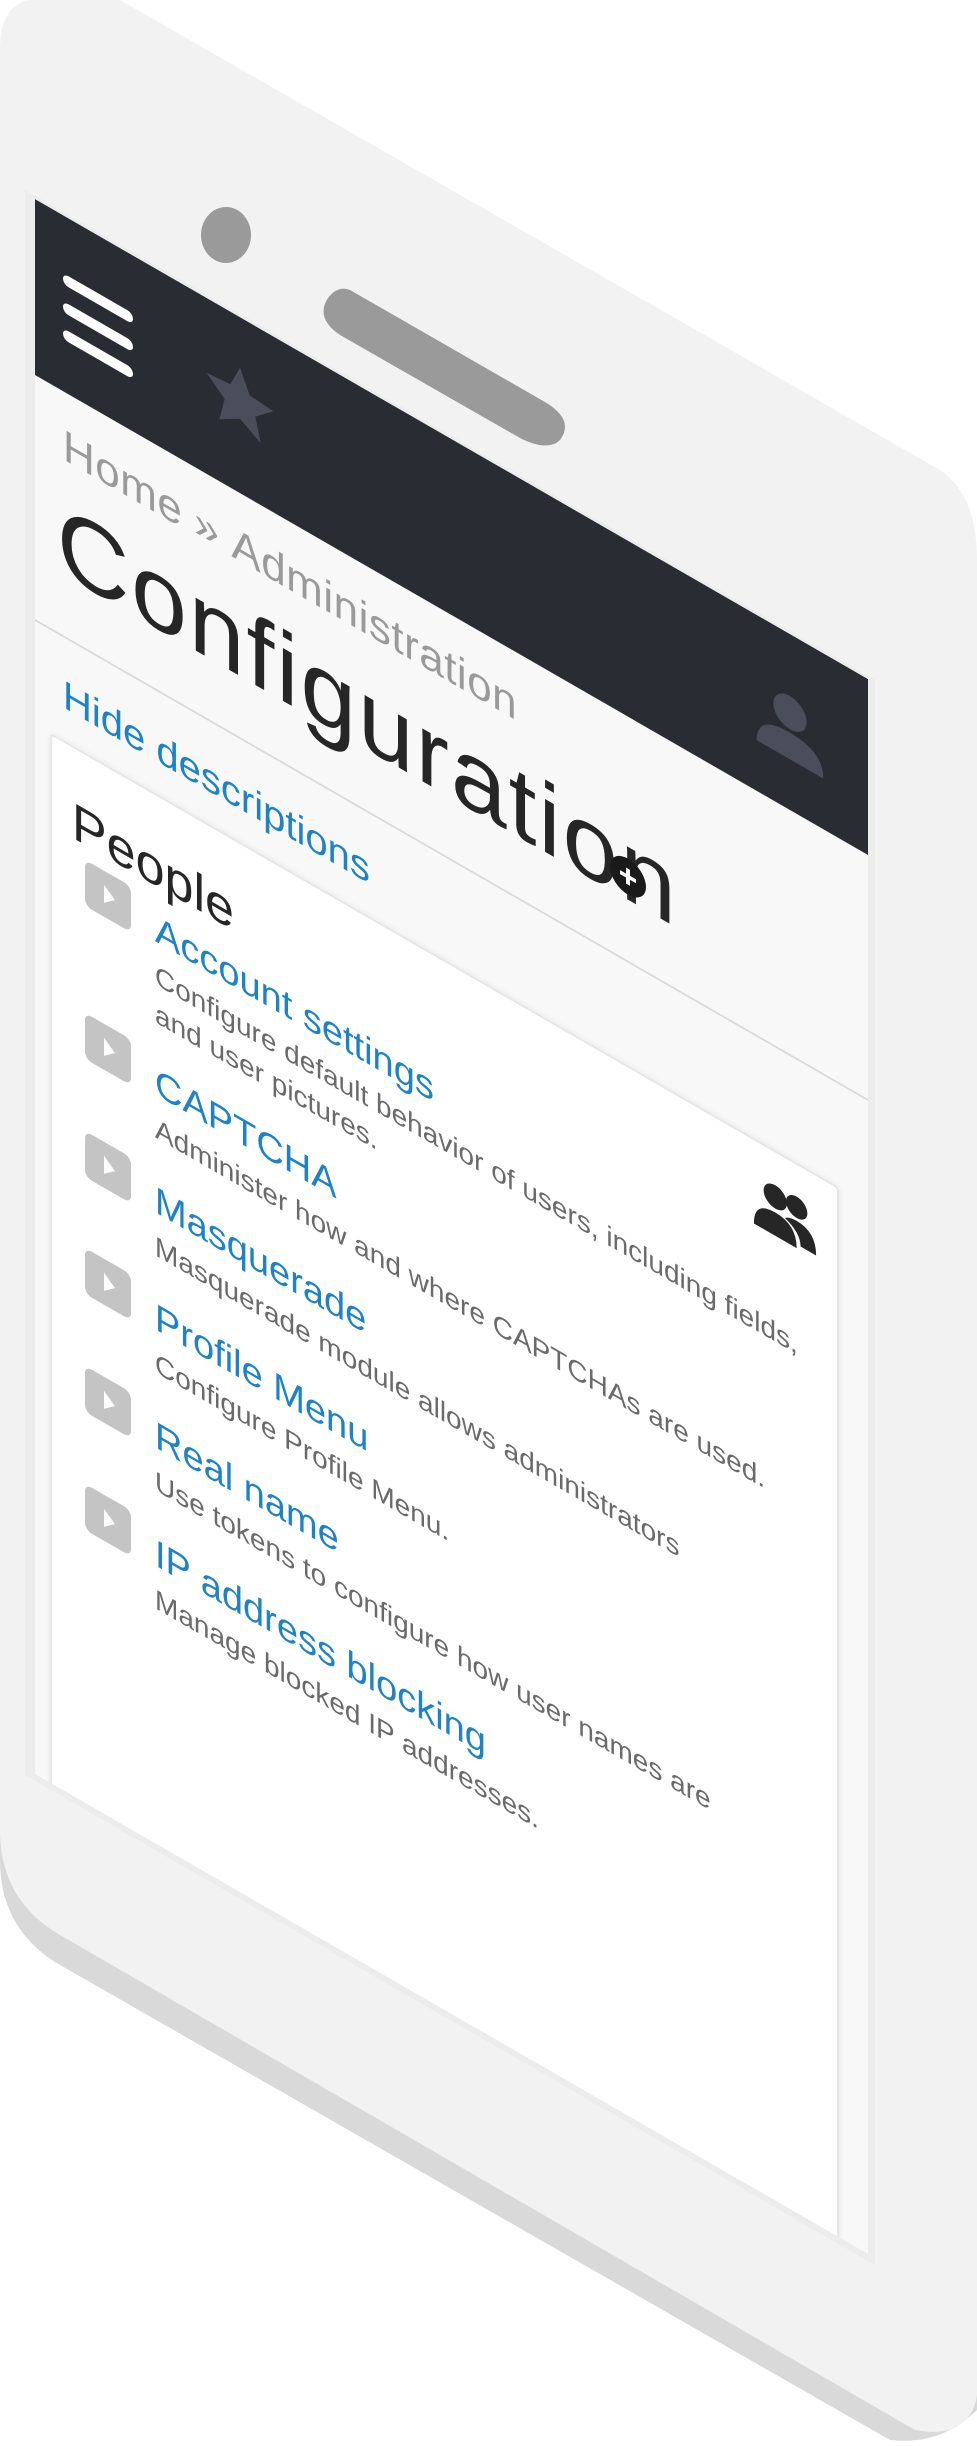  What do you see at coordinates (98, 326) in the screenshot?
I see `hamburger-menu-icon` at bounding box center [98, 326].